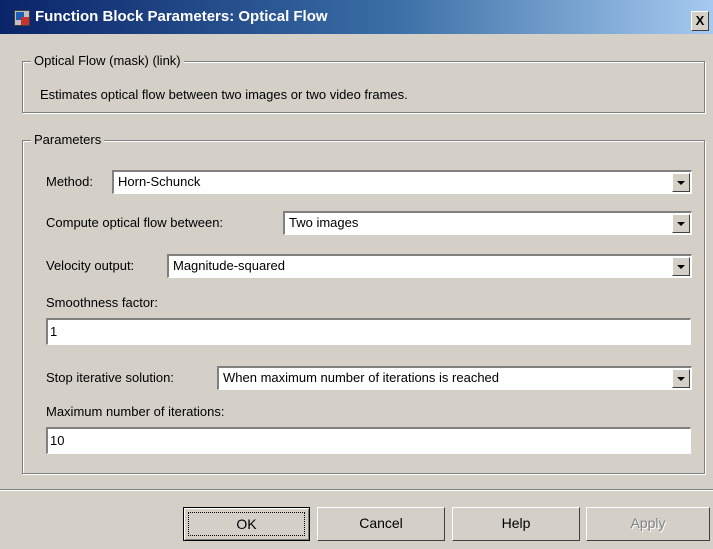 The image size is (713, 549). I want to click on window-title: Function Block Parameters: Optical Flow, so click(181, 16).